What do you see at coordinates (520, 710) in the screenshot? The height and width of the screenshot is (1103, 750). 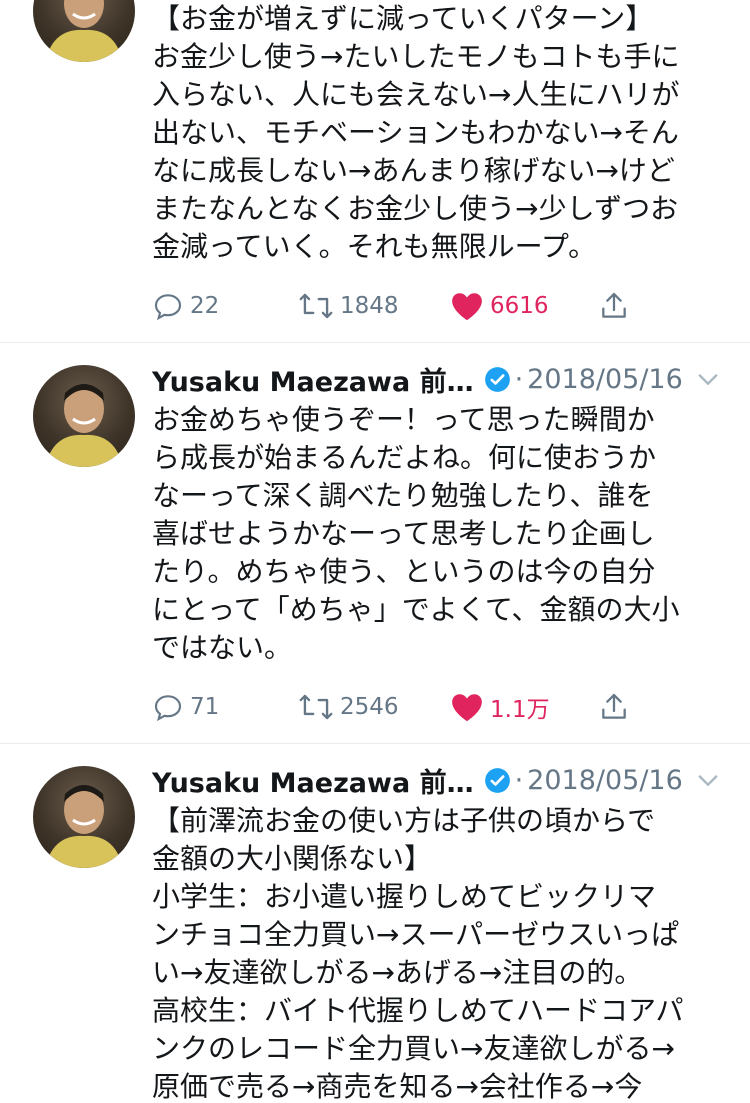 I see `like-count: 1.1万` at bounding box center [520, 710].